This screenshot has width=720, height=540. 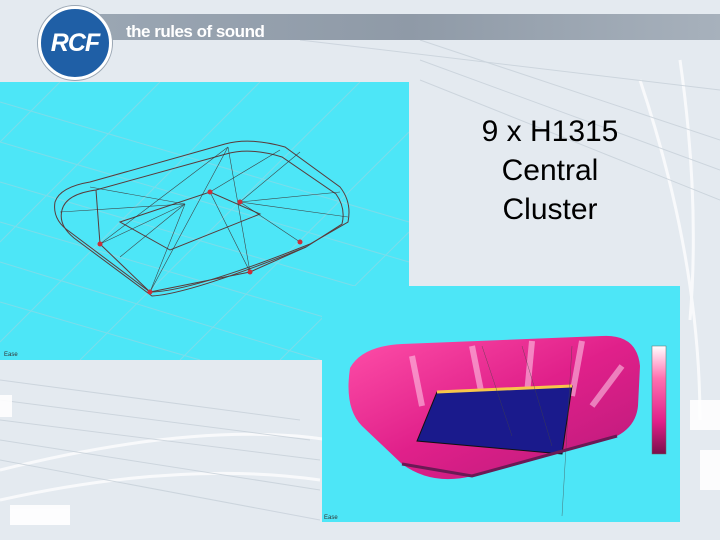 What do you see at coordinates (11, 355) in the screenshot?
I see `wireframe-caption: Ease` at bounding box center [11, 355].